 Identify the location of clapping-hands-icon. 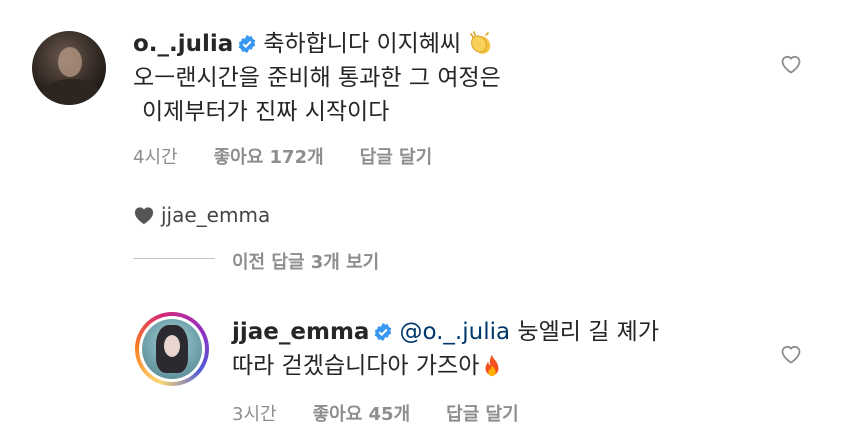
(480, 42).